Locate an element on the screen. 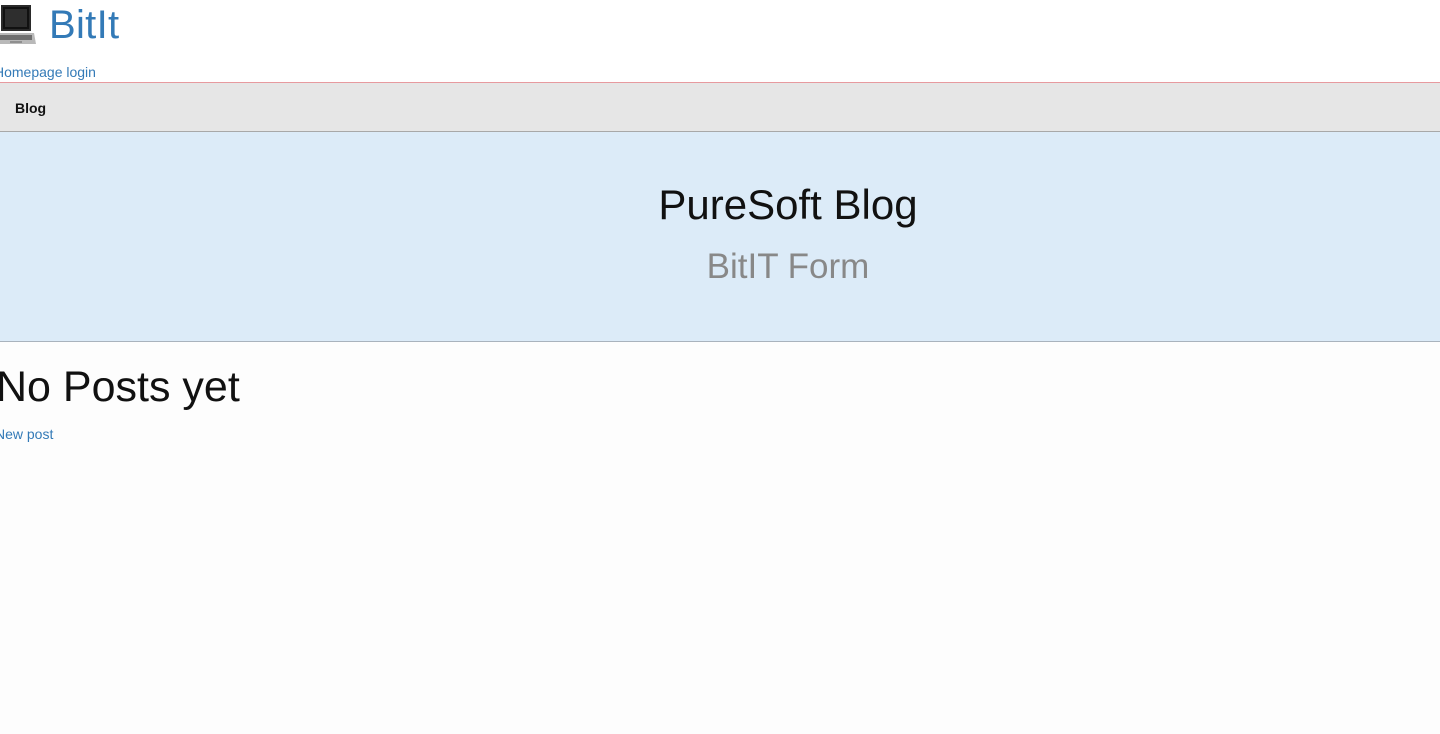 The image size is (1440, 734). hero-title: PureSoft Blog is located at coordinates (788, 204).